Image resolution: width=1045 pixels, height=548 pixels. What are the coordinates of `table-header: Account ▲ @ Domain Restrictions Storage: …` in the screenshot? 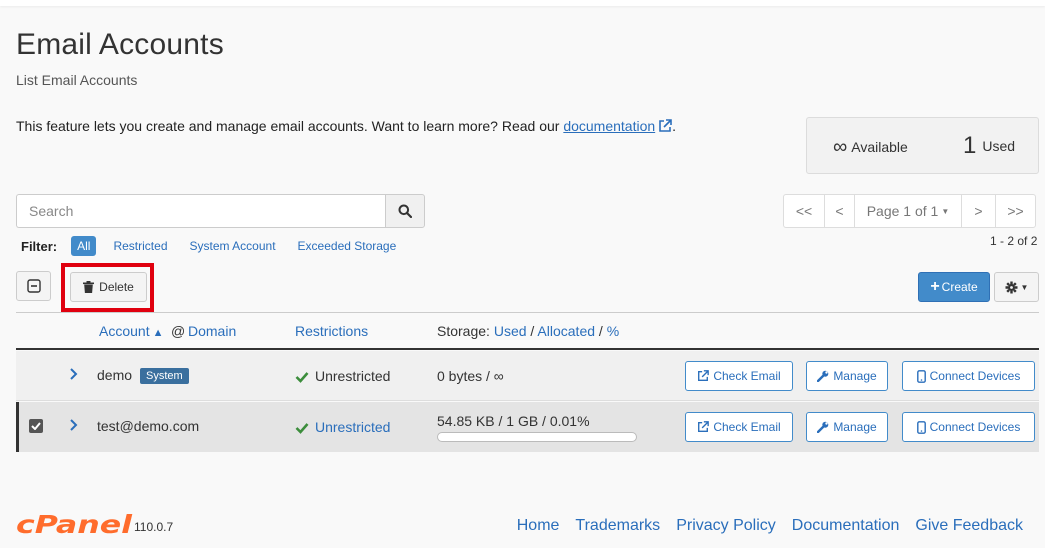 It's located at (527, 331).